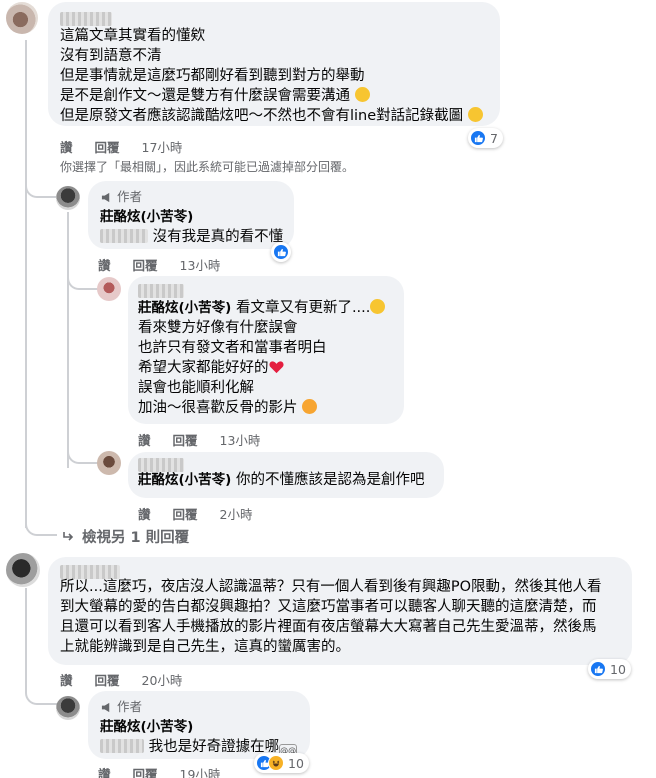 This screenshot has height=778, width=656. Describe the element at coordinates (218, 328) in the screenshot. I see `reply-line: 看來雙方好像有什麼誤會` at that location.